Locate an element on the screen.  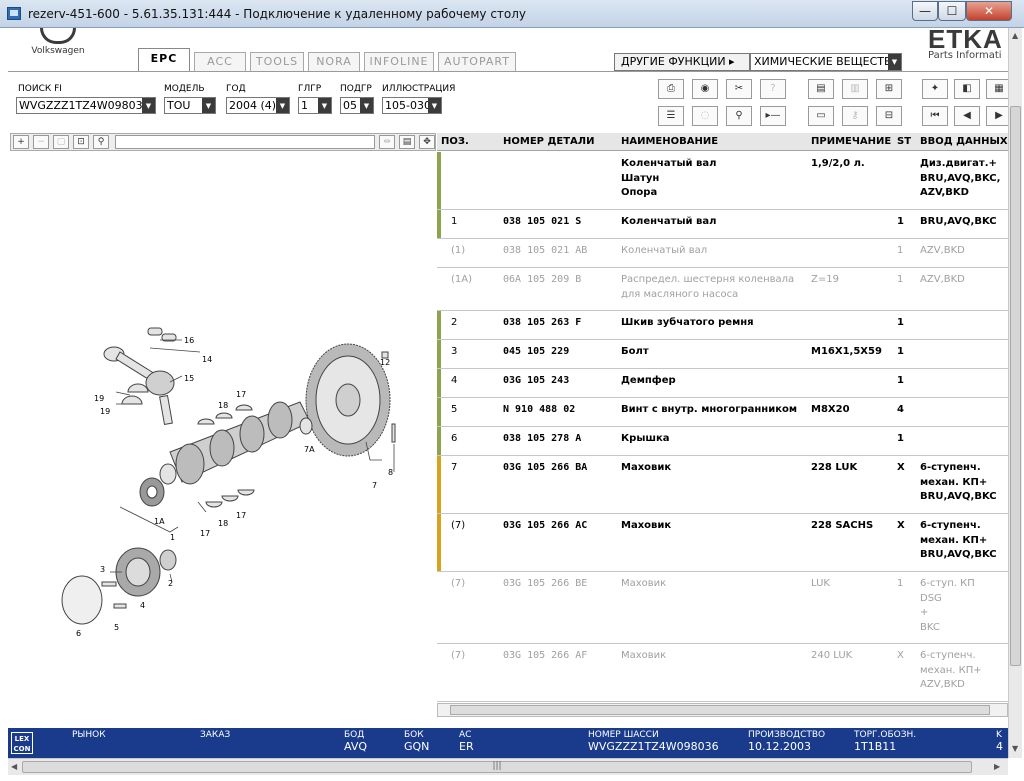
page-icon: ▦ is located at coordinates (997, 89).